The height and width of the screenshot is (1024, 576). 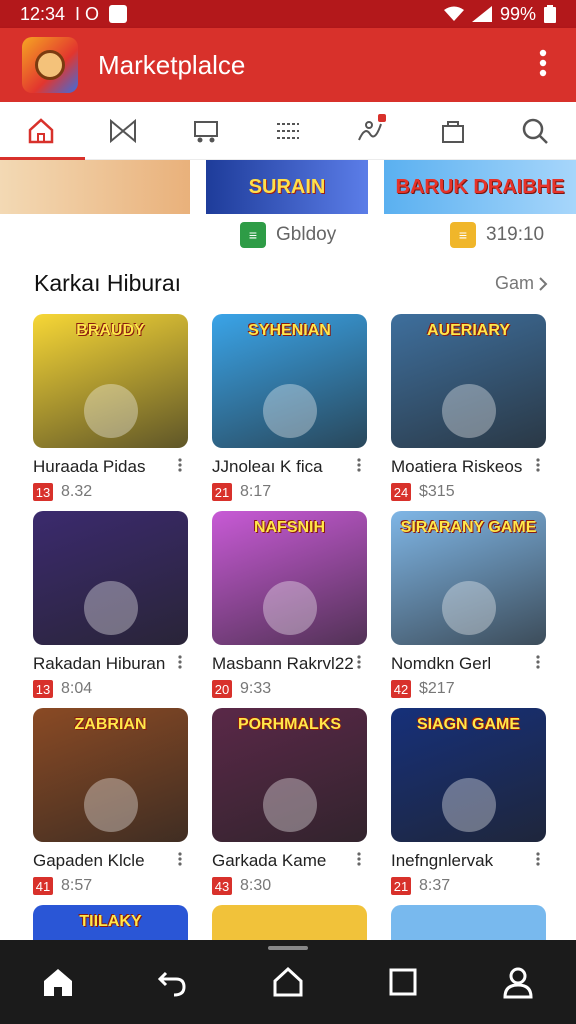 What do you see at coordinates (256, 885) in the screenshot?
I see `app-price: 8:30` at bounding box center [256, 885].